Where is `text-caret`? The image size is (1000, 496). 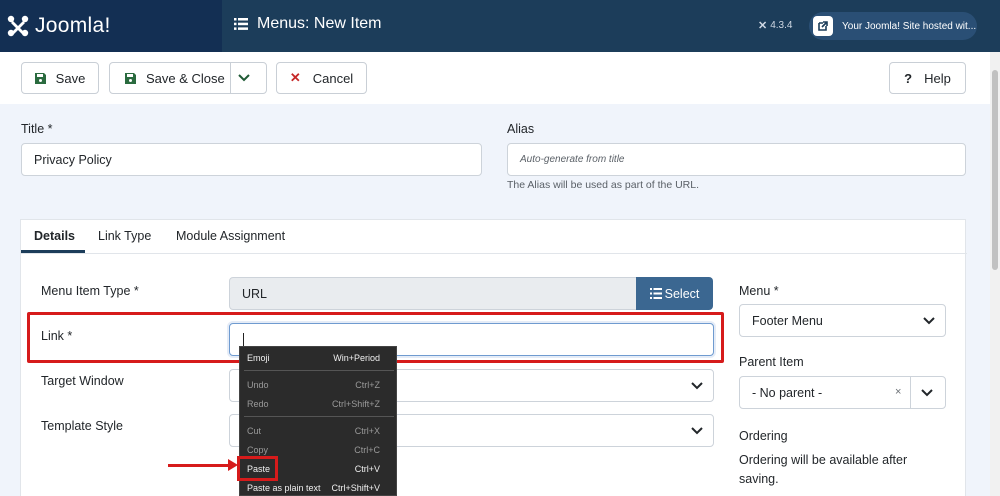 text-caret is located at coordinates (243, 340).